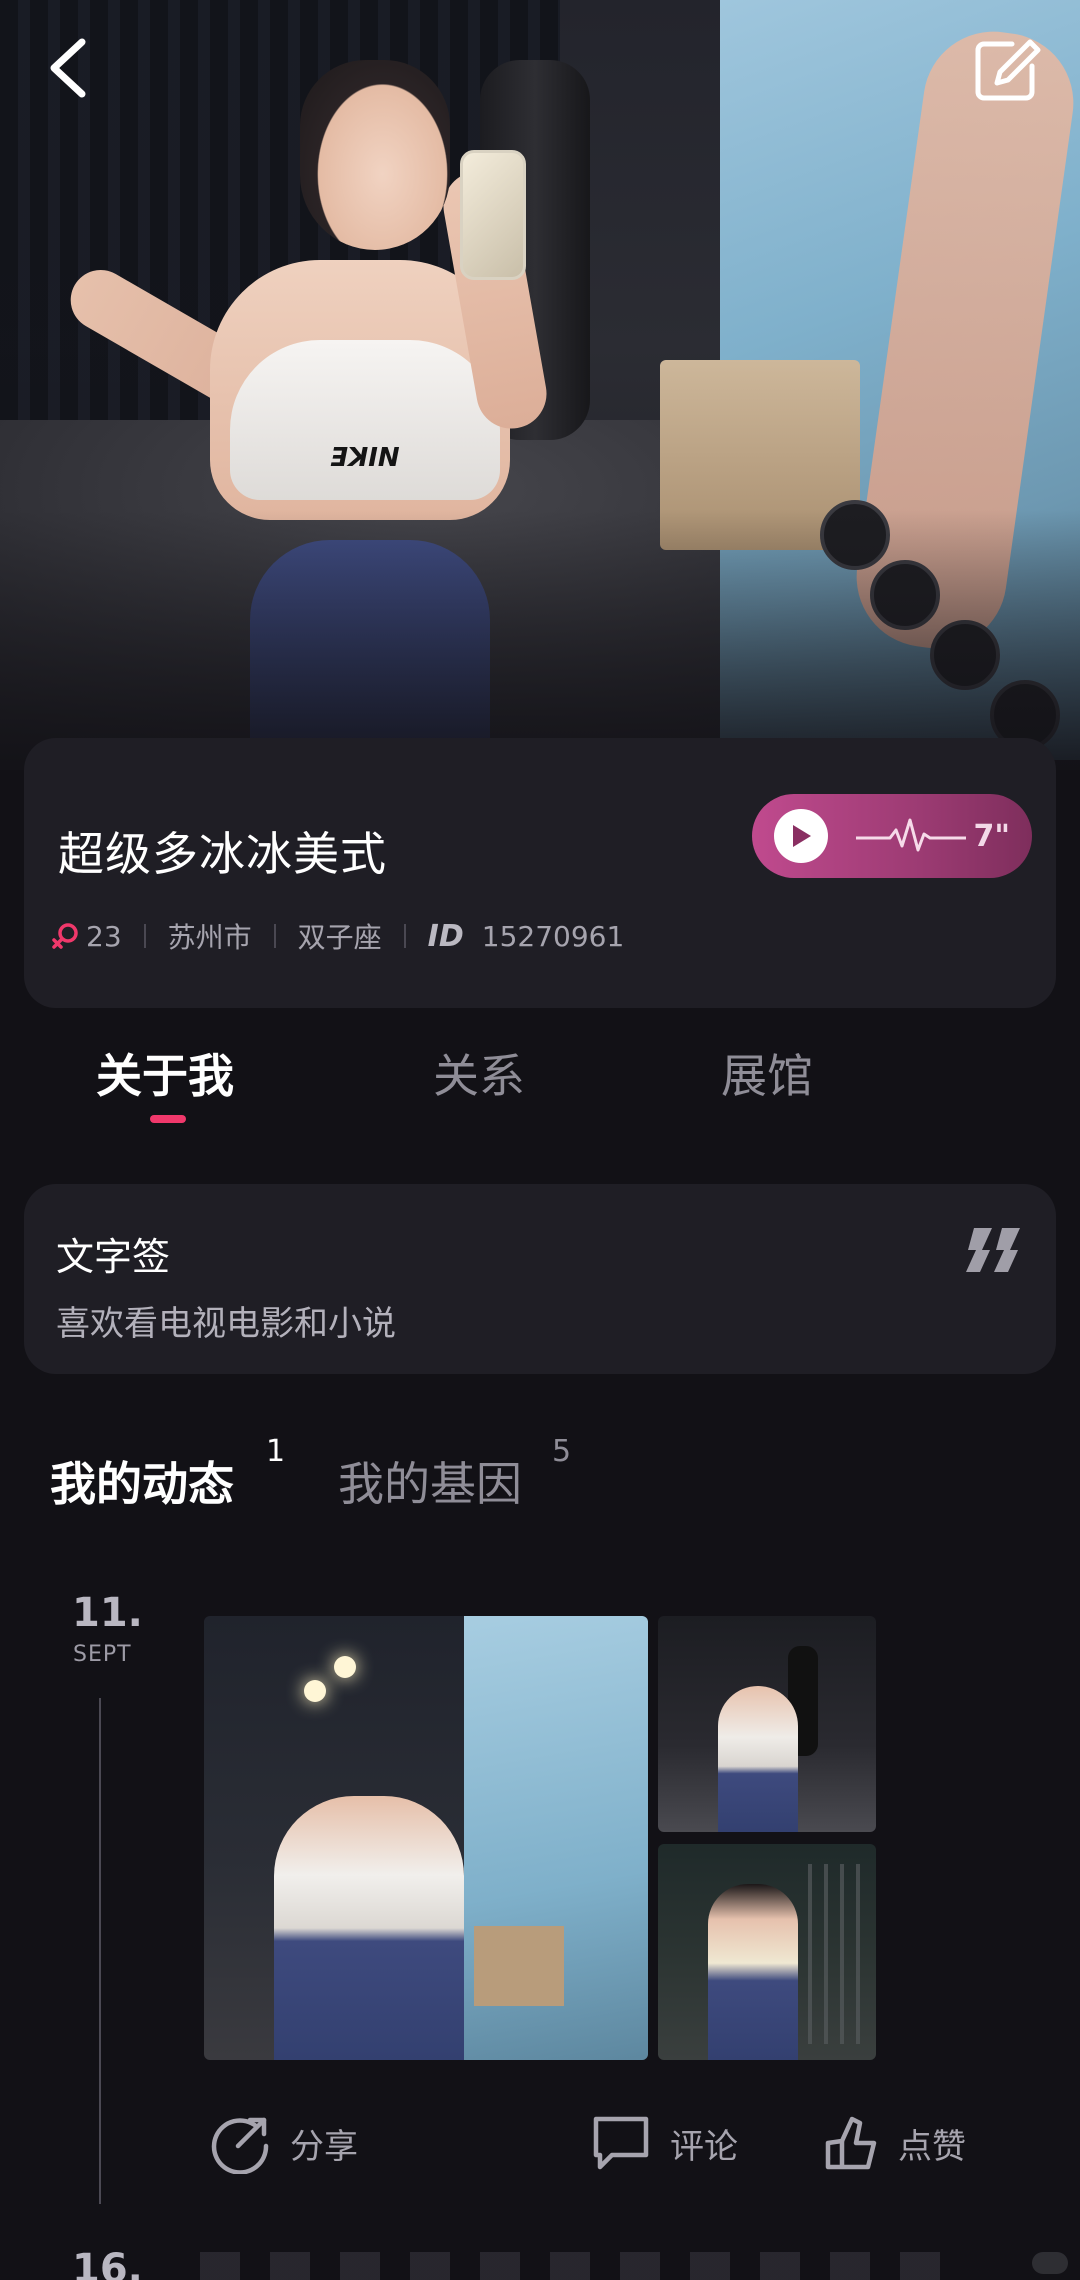 The height and width of the screenshot is (2280, 1080). I want to click on tab-gallery: 展馆, so click(767, 1073).